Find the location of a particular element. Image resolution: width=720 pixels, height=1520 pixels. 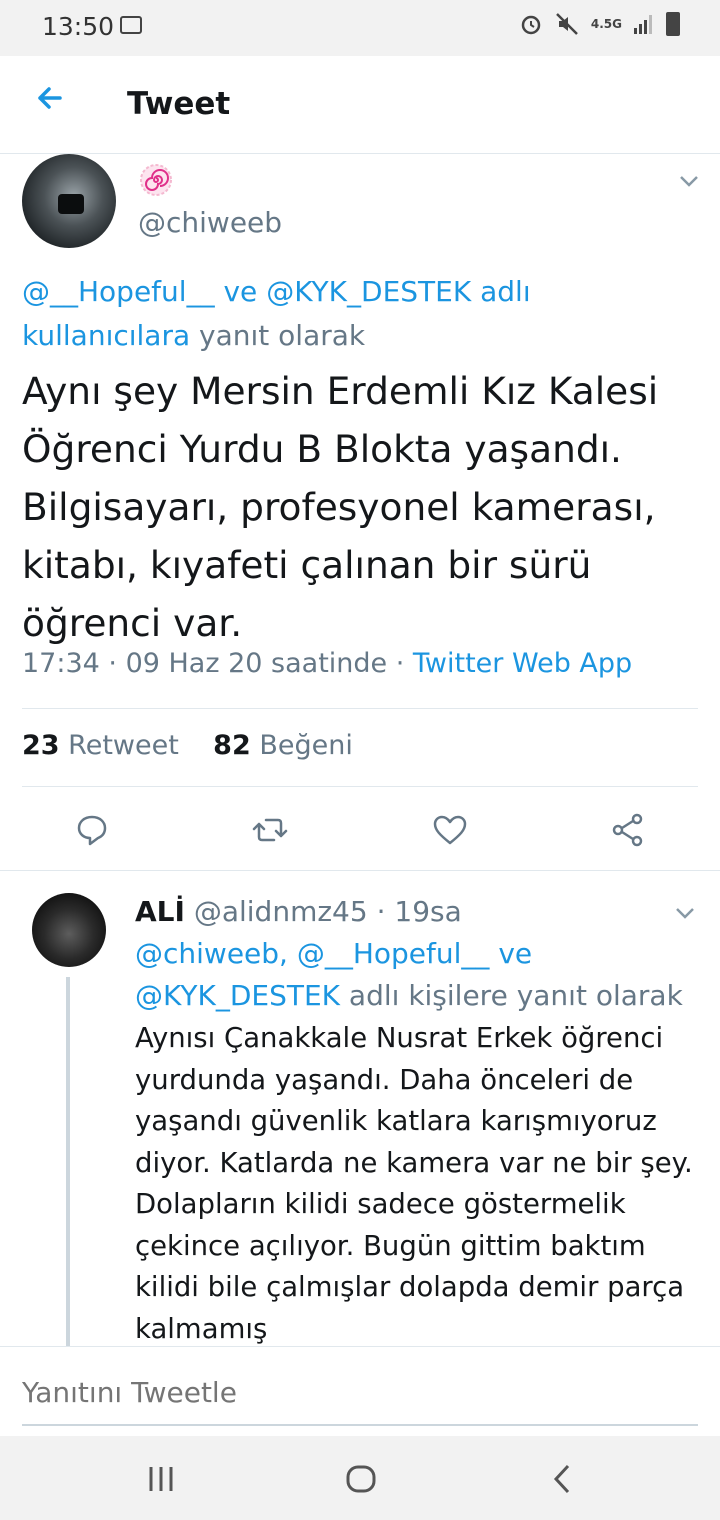

thread-line is located at coordinates (68, 1162).